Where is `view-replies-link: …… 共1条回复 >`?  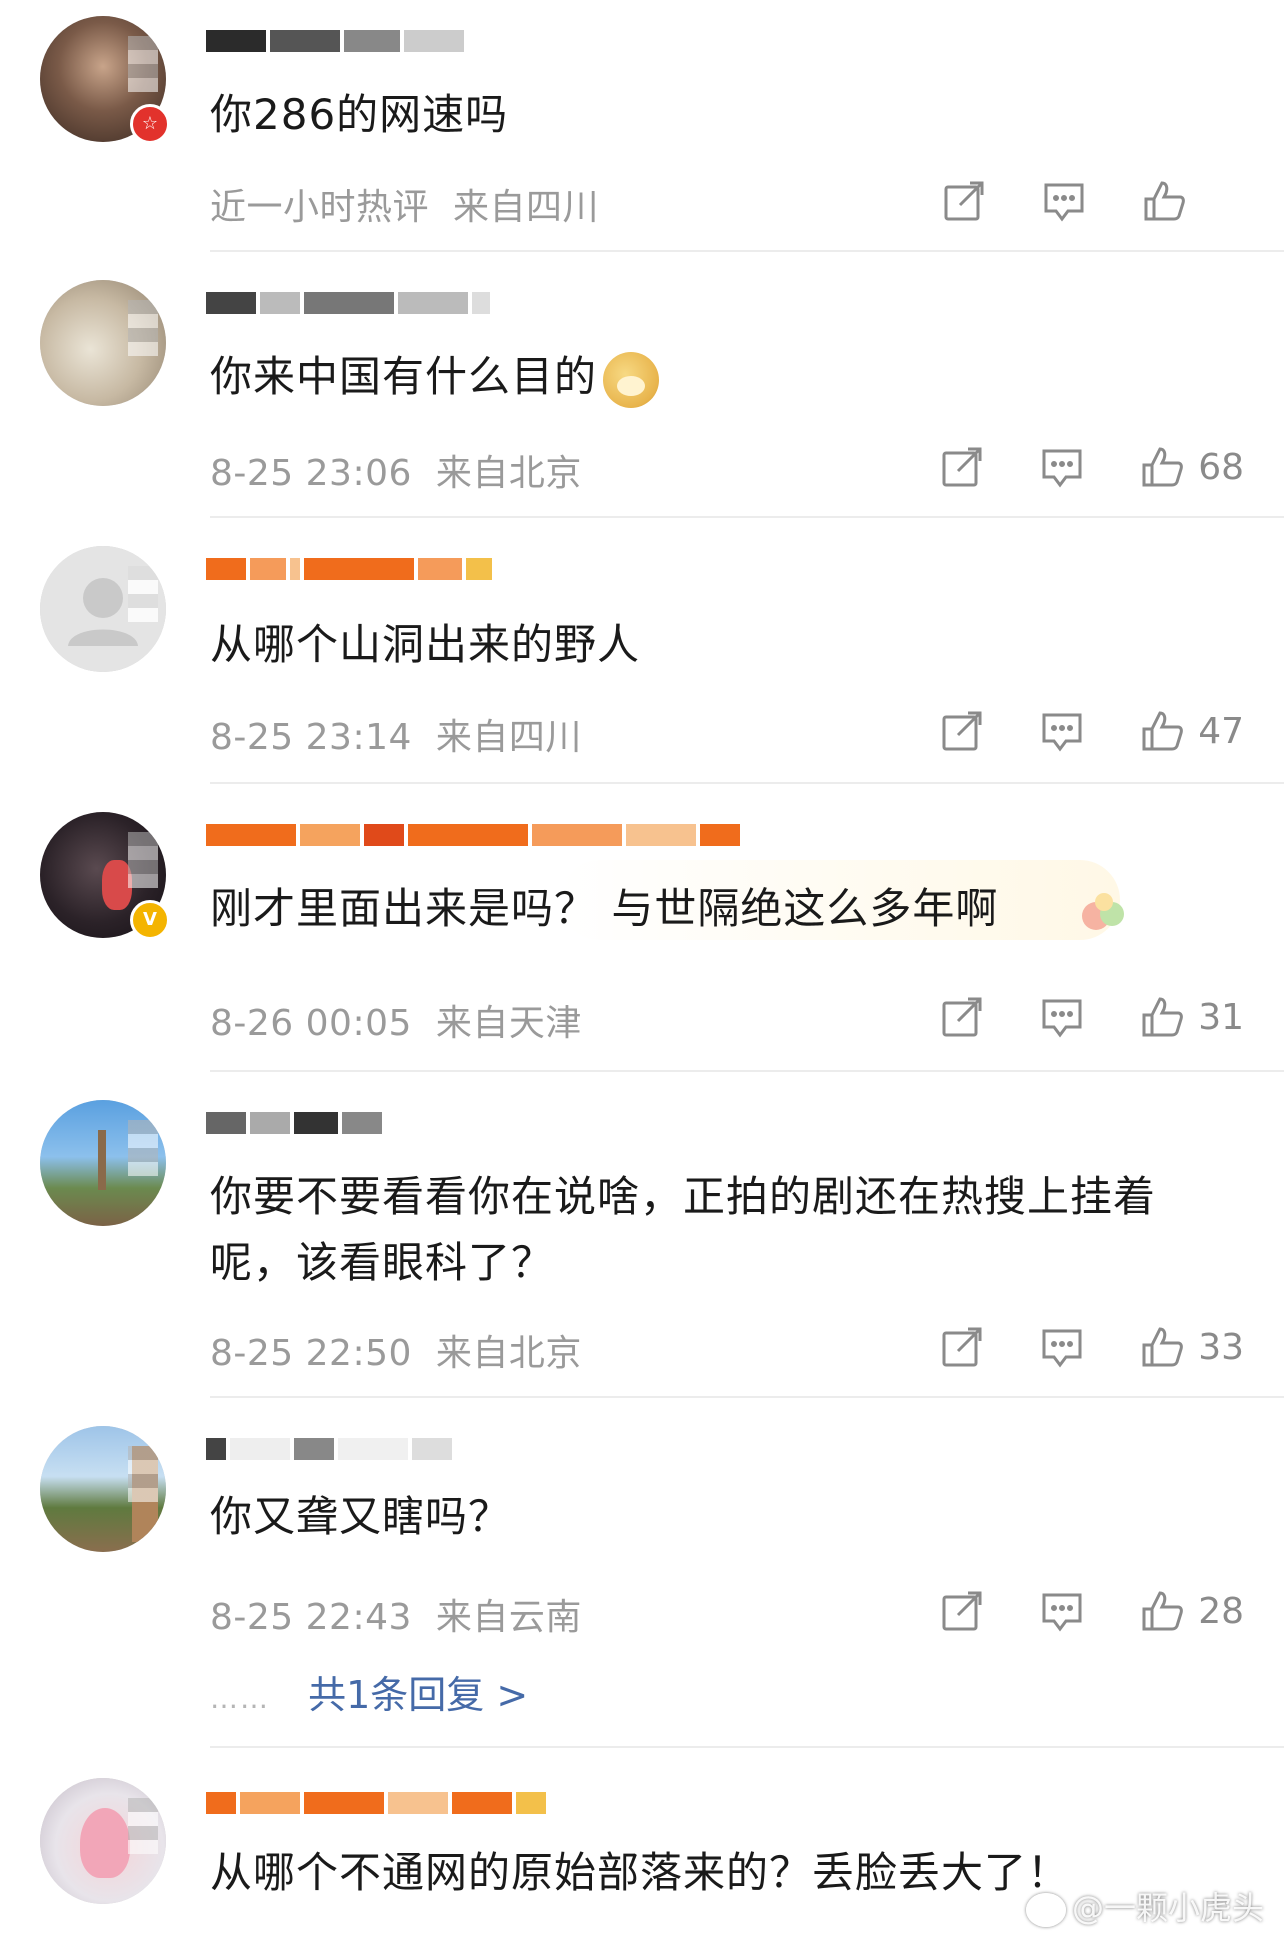 view-replies-link: …… 共1条回复 > is located at coordinates (369, 1691).